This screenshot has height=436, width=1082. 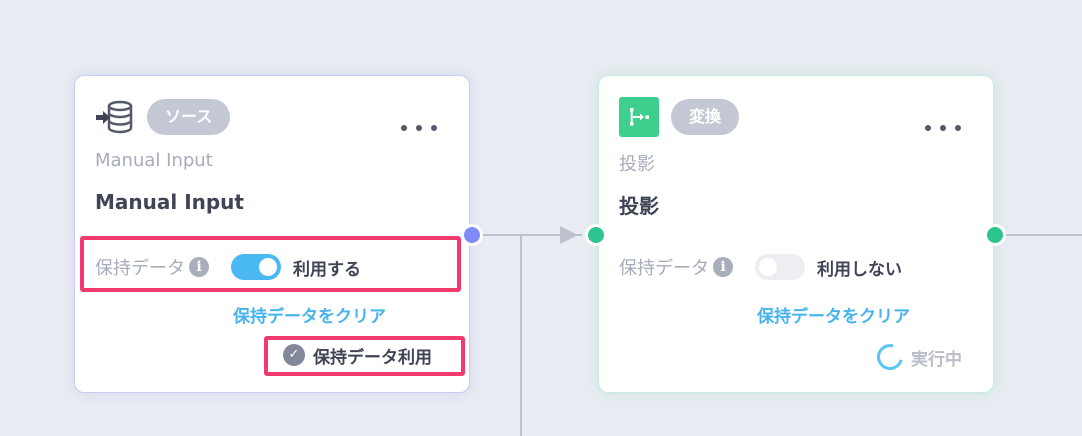 What do you see at coordinates (169, 202) in the screenshot?
I see `node-title: Manual Input` at bounding box center [169, 202].